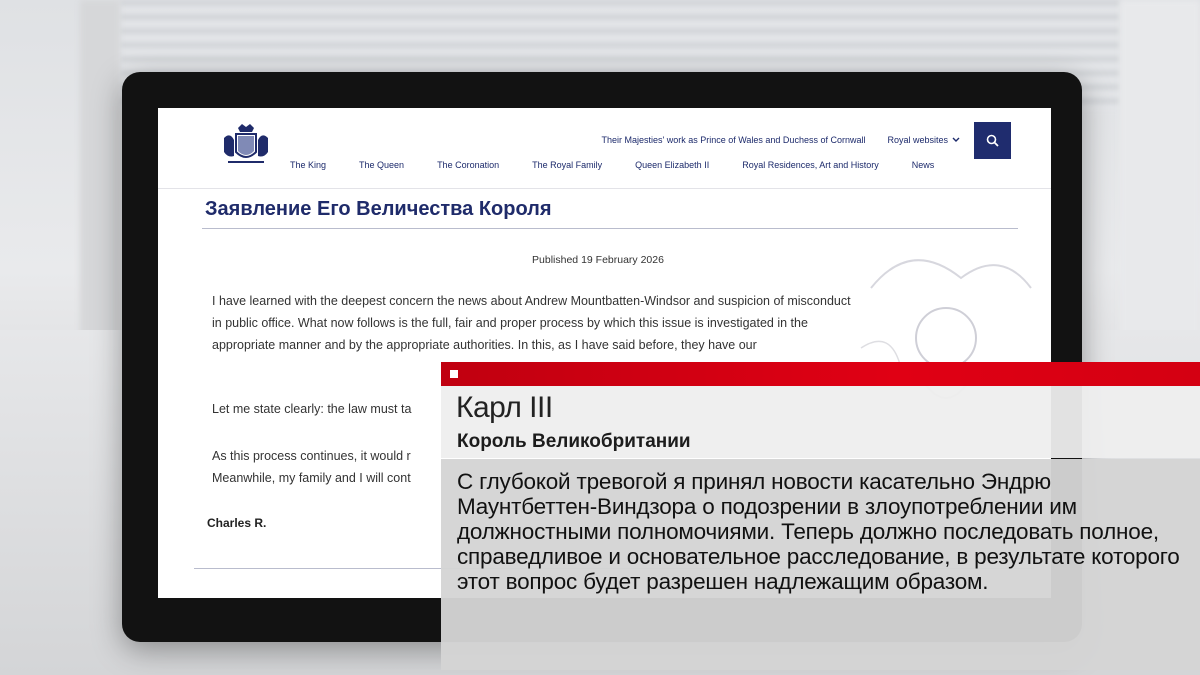  I want to click on signature: Charles R., so click(237, 523).